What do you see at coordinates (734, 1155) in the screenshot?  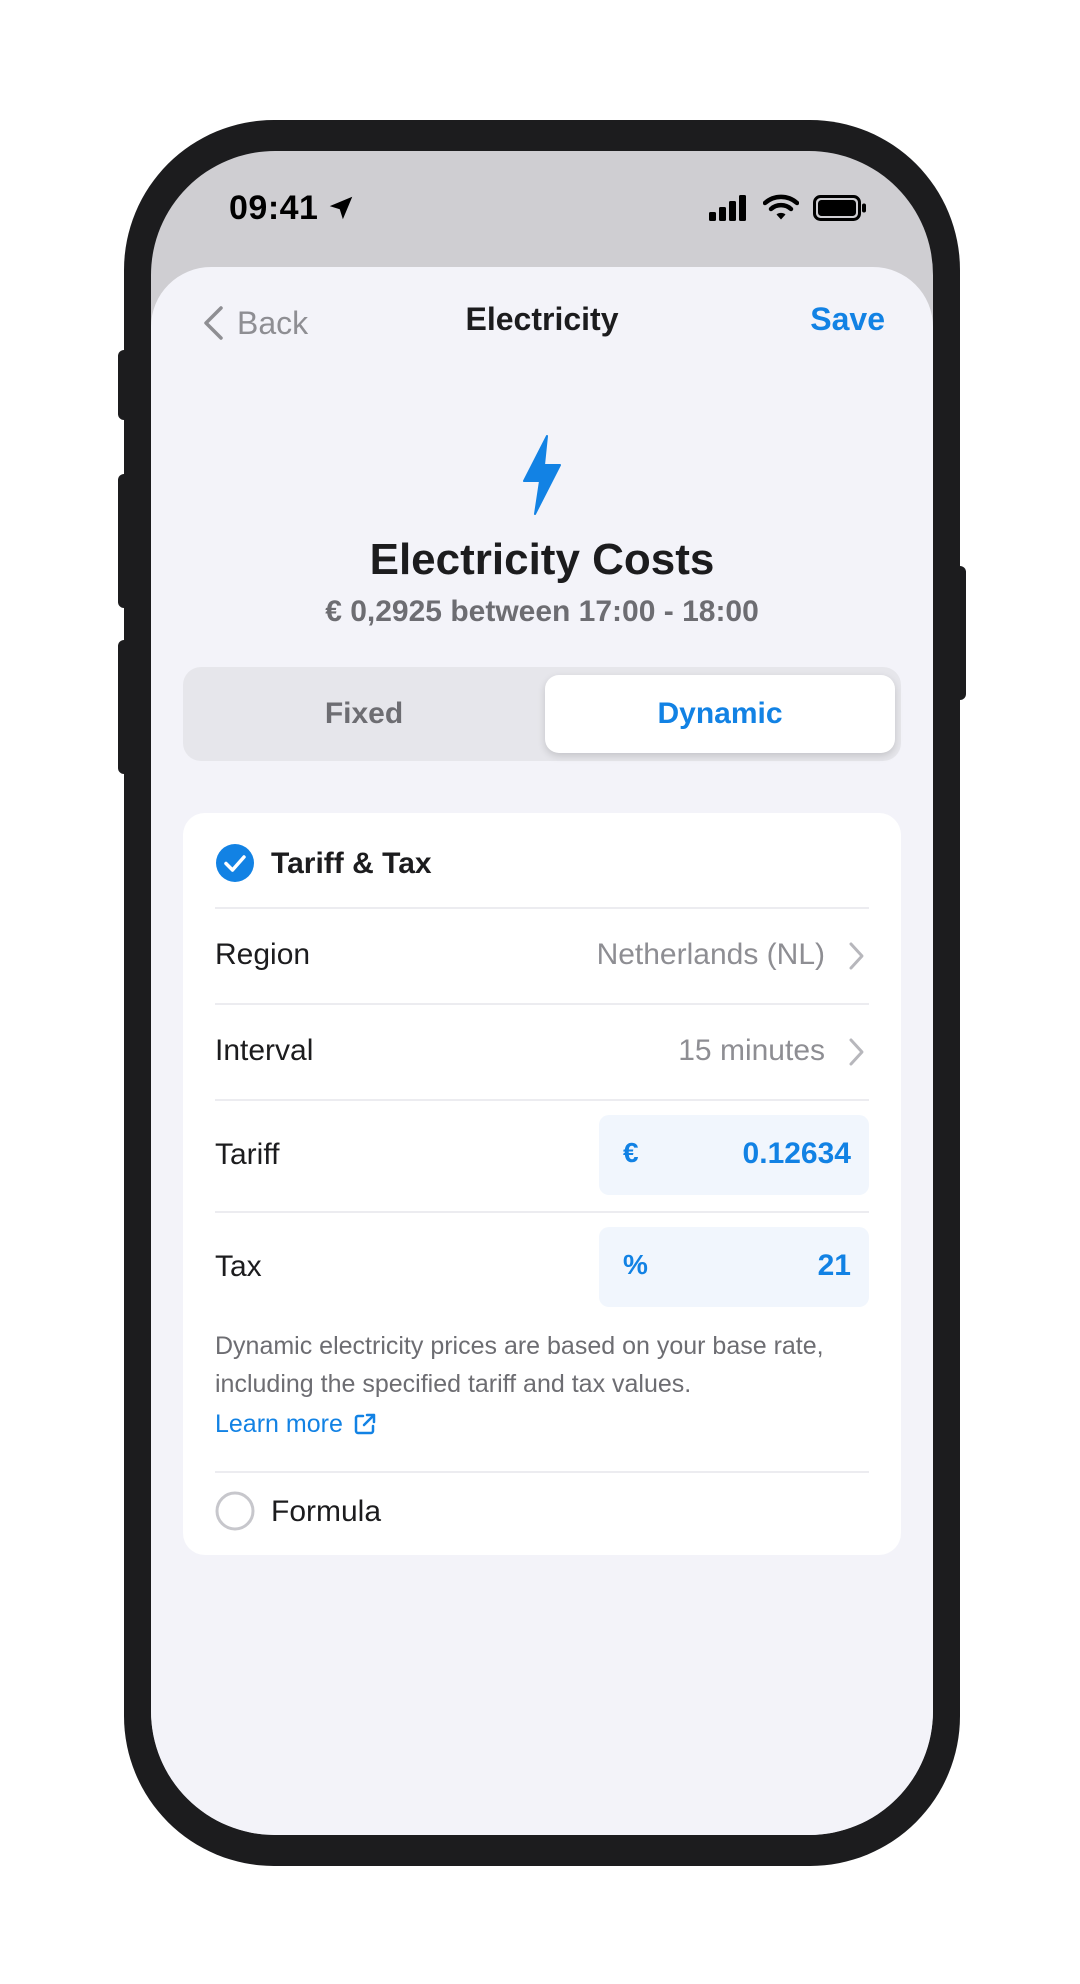 I see `tariff-input: € 0.12634` at bounding box center [734, 1155].